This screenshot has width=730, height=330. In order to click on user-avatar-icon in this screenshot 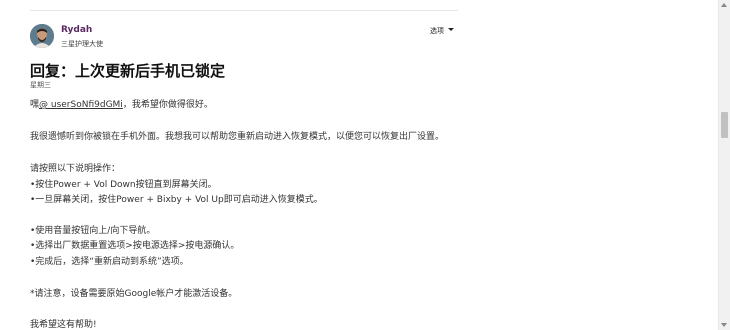, I will do `click(42, 36)`.